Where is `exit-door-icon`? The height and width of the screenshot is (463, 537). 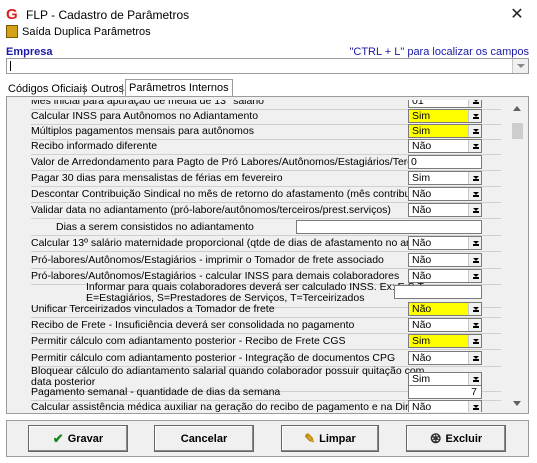 exit-door-icon is located at coordinates (12, 31).